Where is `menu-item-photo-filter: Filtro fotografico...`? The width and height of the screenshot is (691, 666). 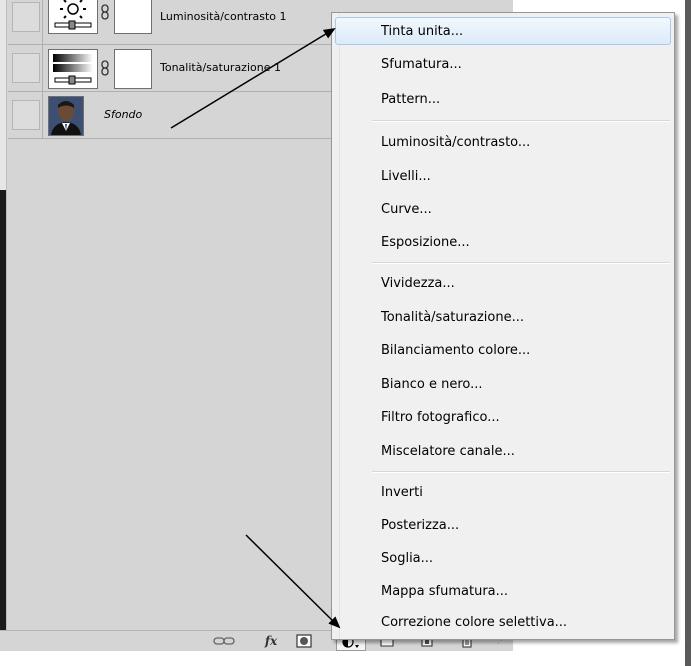
menu-item-photo-filter: Filtro fotografico... is located at coordinates (504, 417).